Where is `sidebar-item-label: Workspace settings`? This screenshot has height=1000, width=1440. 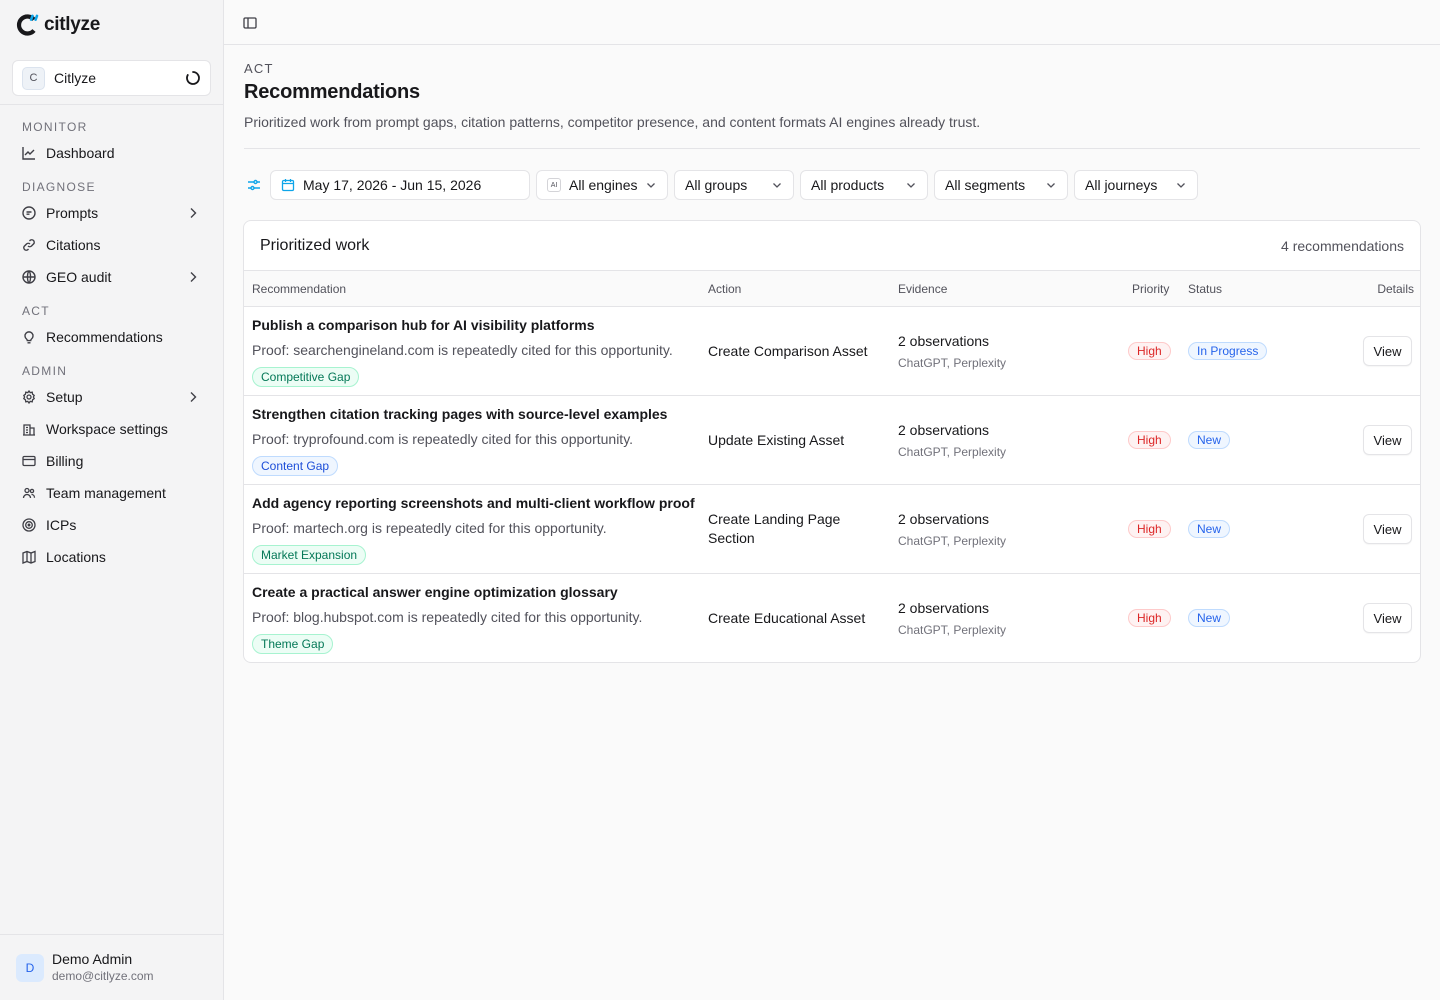
sidebar-item-label: Workspace settings is located at coordinates (107, 429).